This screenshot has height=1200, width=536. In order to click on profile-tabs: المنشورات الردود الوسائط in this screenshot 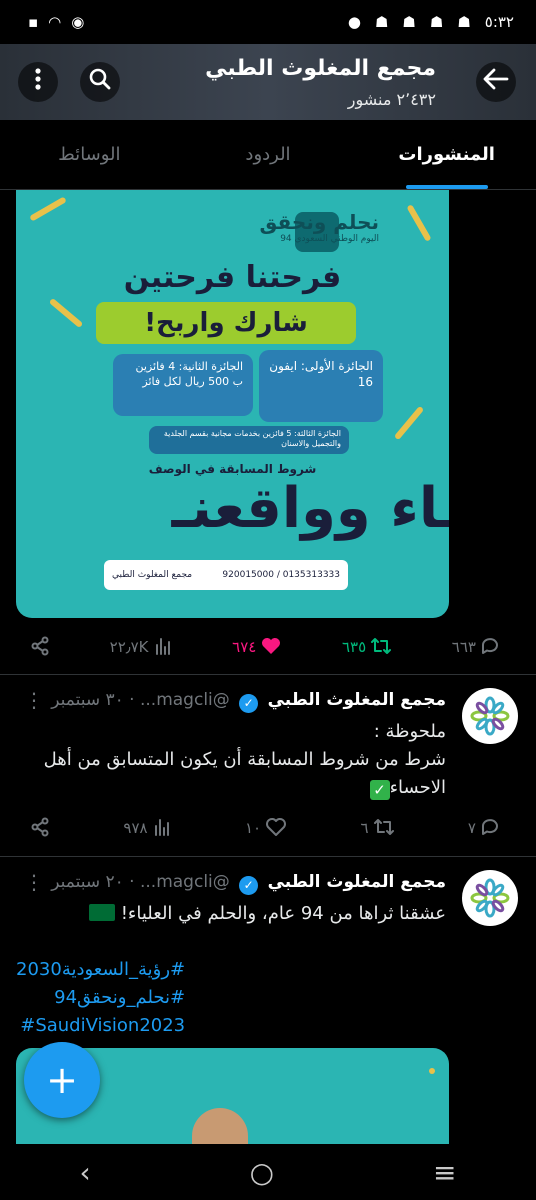, I will do `click(268, 155)`.